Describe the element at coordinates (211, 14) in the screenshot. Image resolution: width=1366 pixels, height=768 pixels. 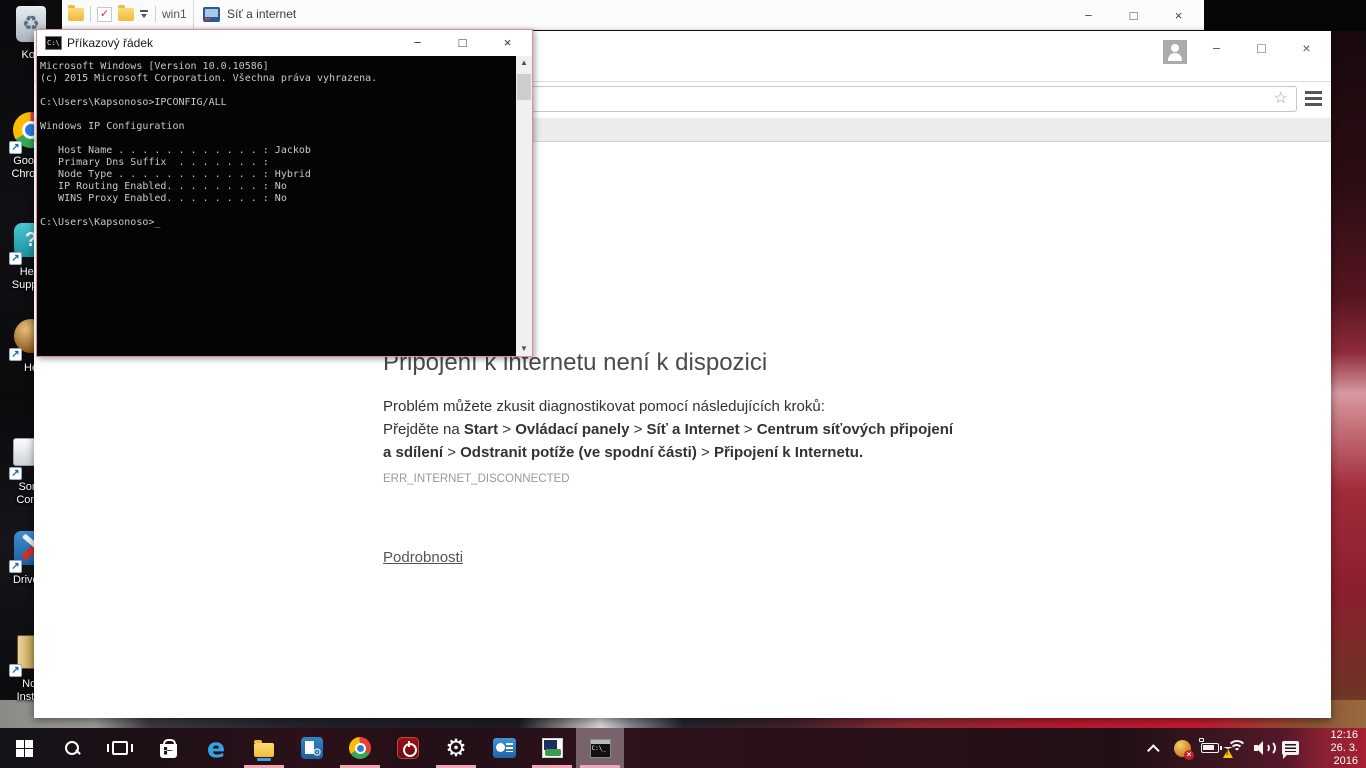
I see `control-panel-window-icon` at that location.